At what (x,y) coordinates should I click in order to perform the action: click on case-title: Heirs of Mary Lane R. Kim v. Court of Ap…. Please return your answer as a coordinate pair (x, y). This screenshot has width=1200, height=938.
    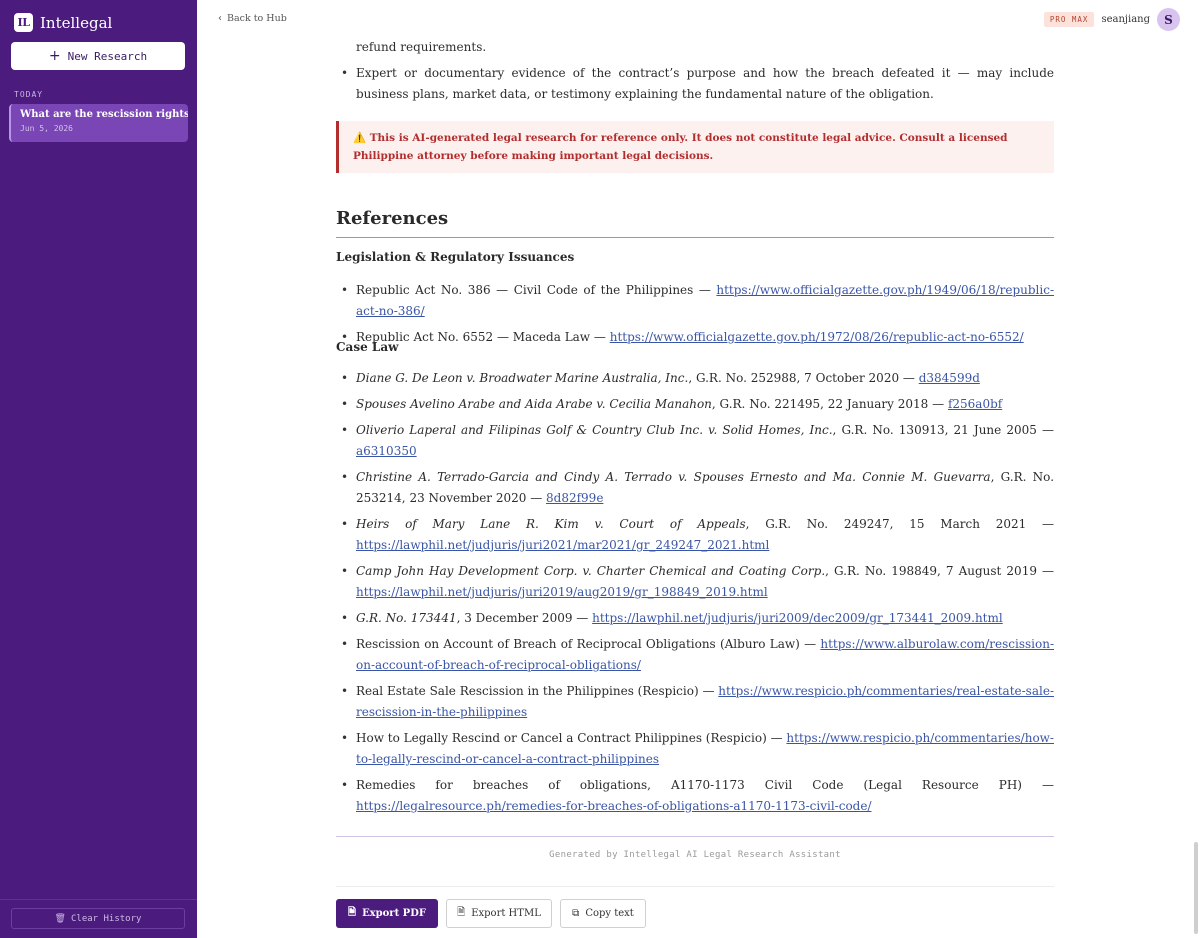
    Looking at the image, I should click on (551, 524).